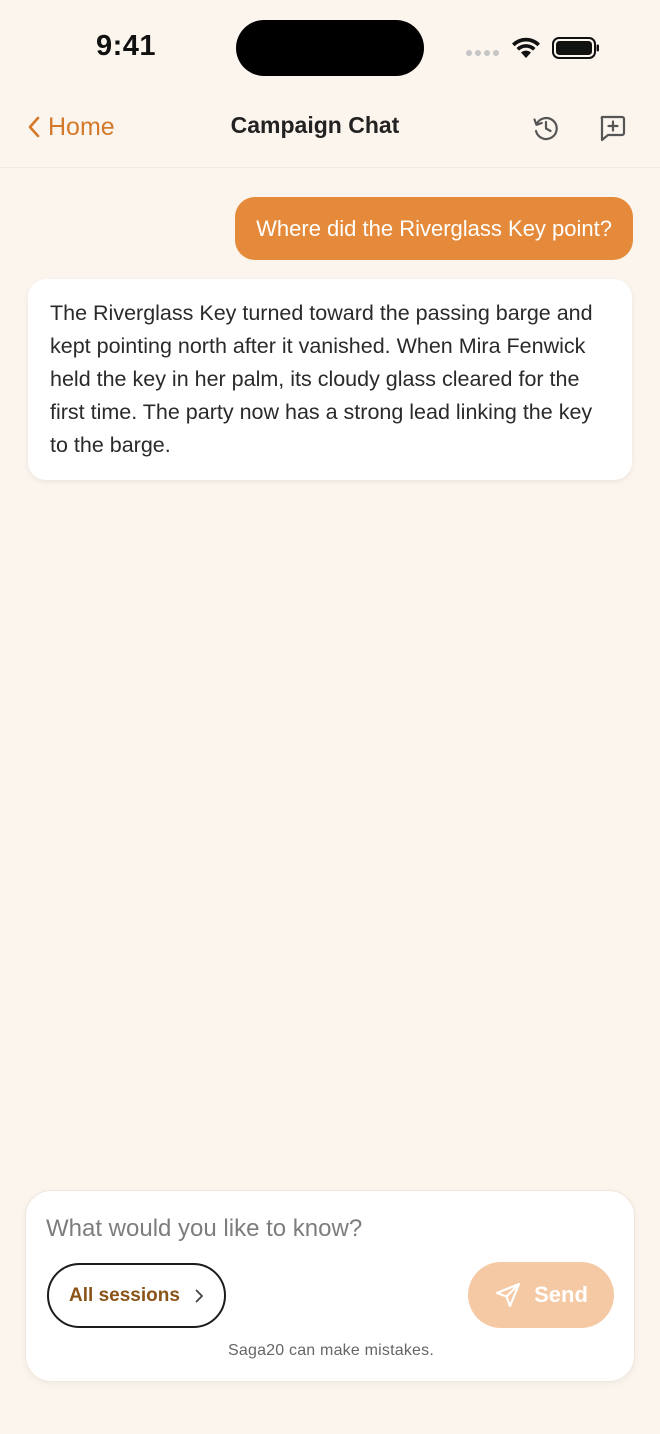 Image resolution: width=660 pixels, height=1434 pixels. I want to click on new-chat-icon, so click(612, 128).